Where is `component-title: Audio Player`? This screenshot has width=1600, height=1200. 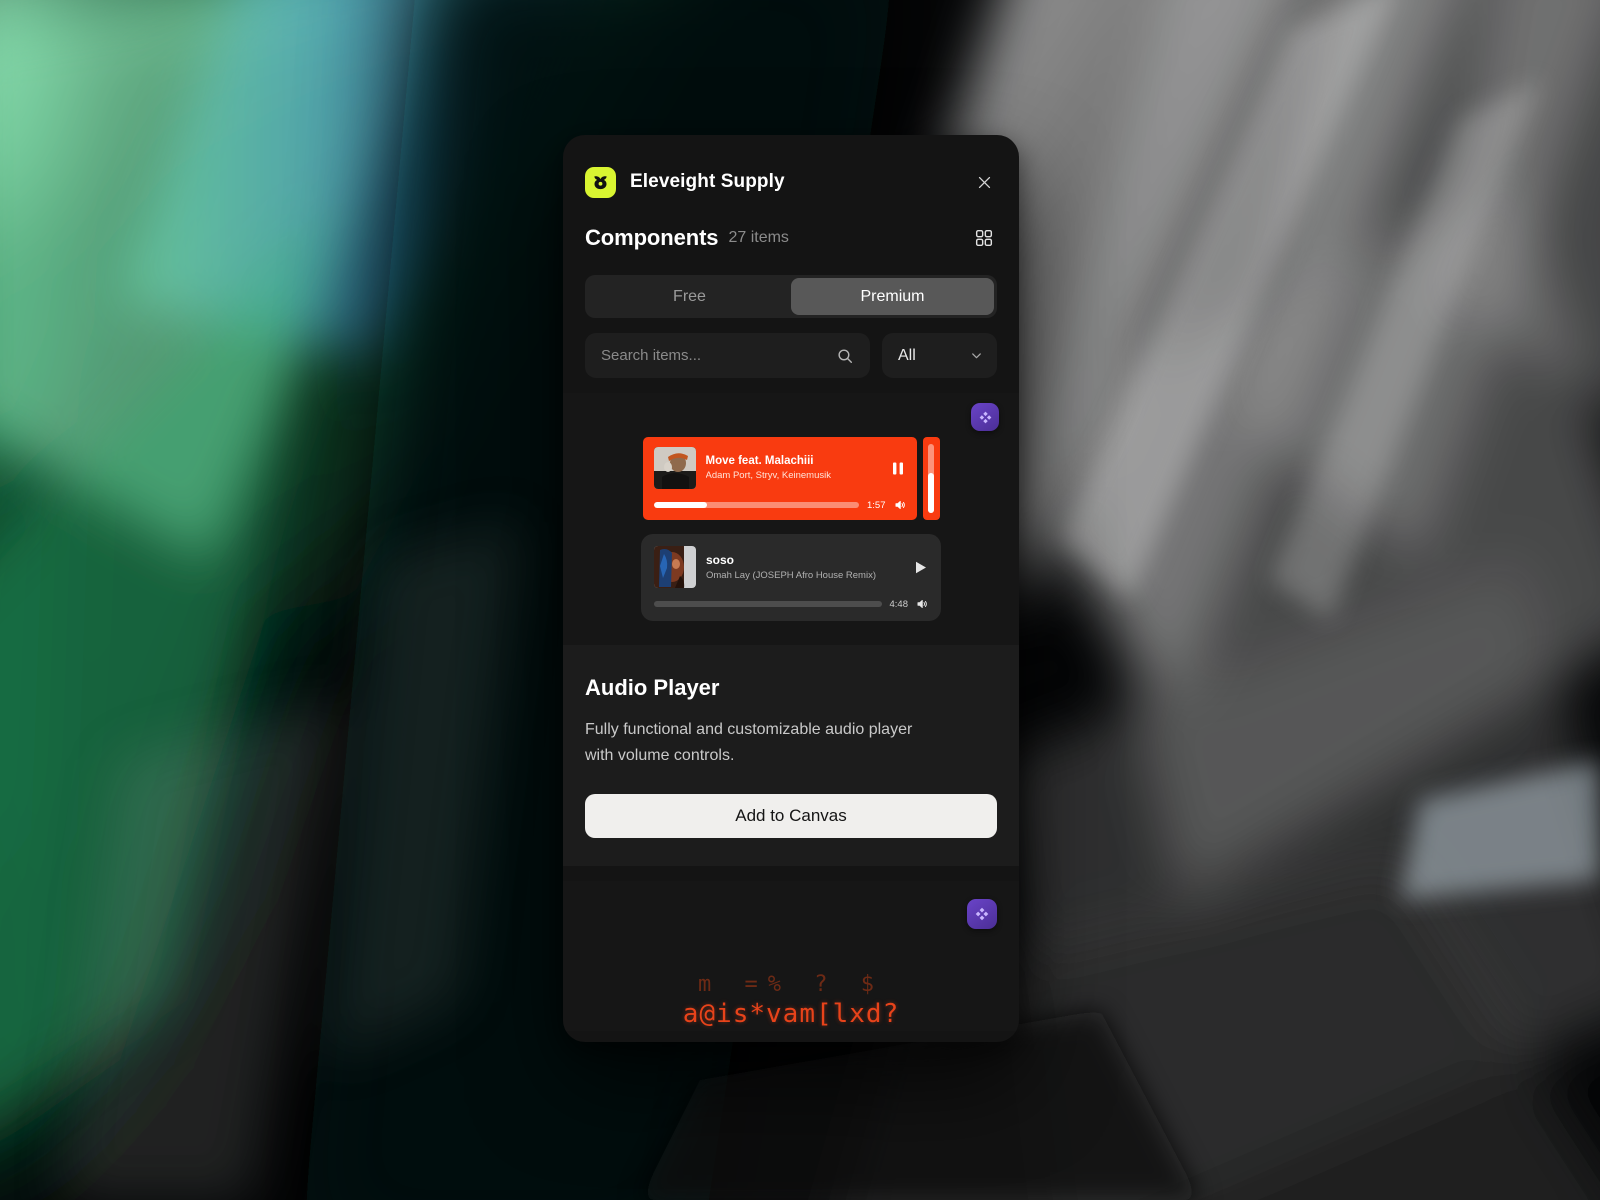
component-title: Audio Player is located at coordinates (652, 687).